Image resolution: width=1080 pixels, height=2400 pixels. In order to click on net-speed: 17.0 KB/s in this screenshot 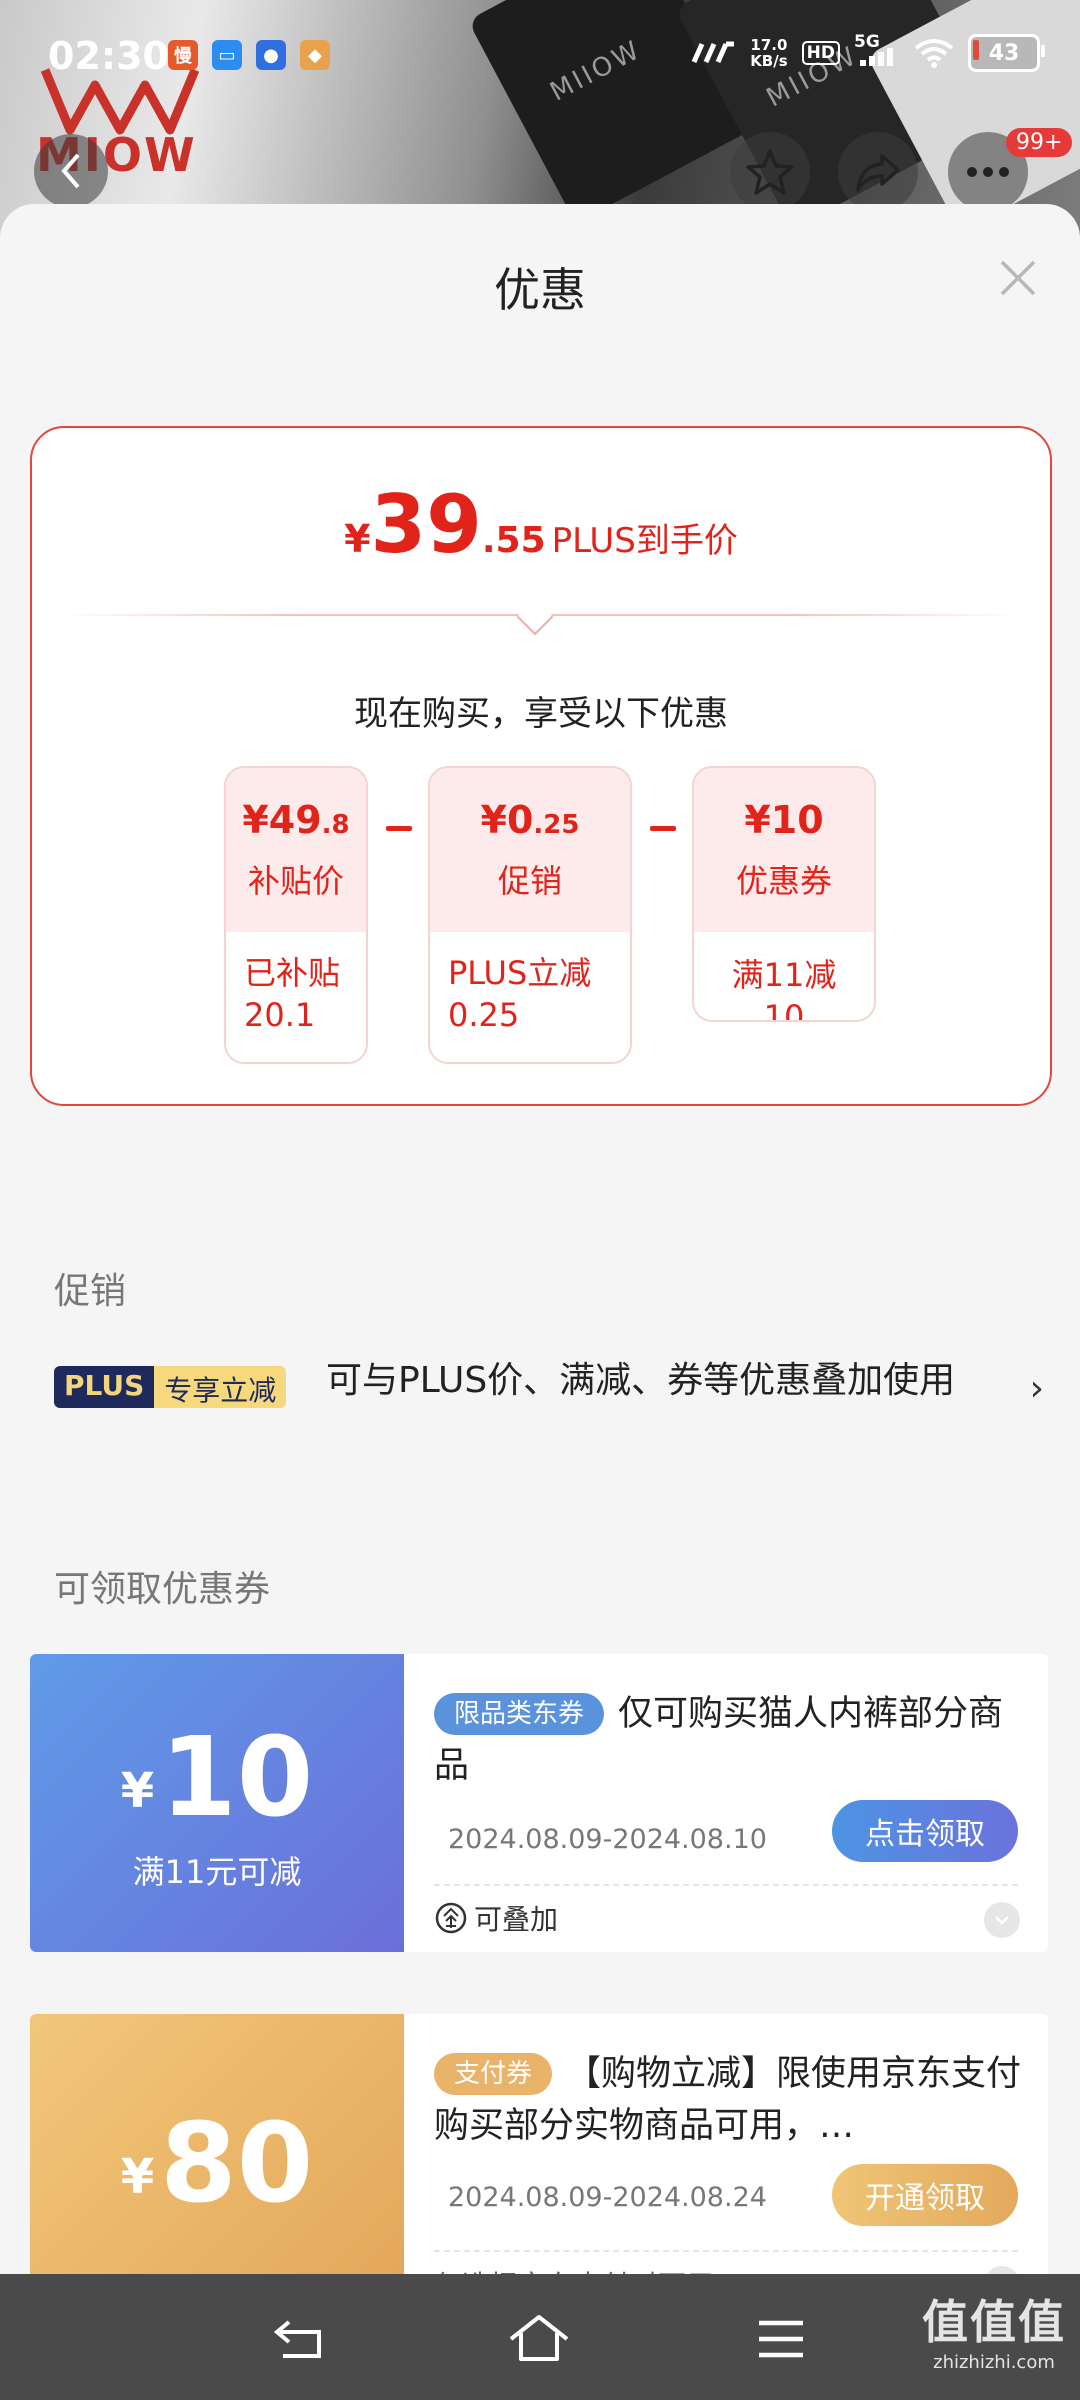, I will do `click(769, 53)`.